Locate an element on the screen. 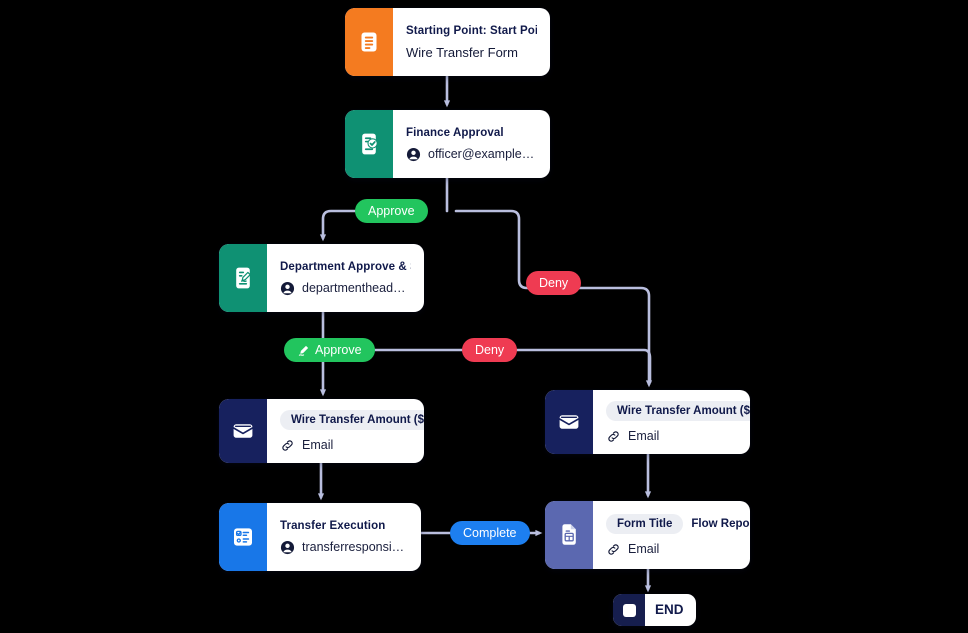  edge-label-approve-1: Approve is located at coordinates (391, 211).